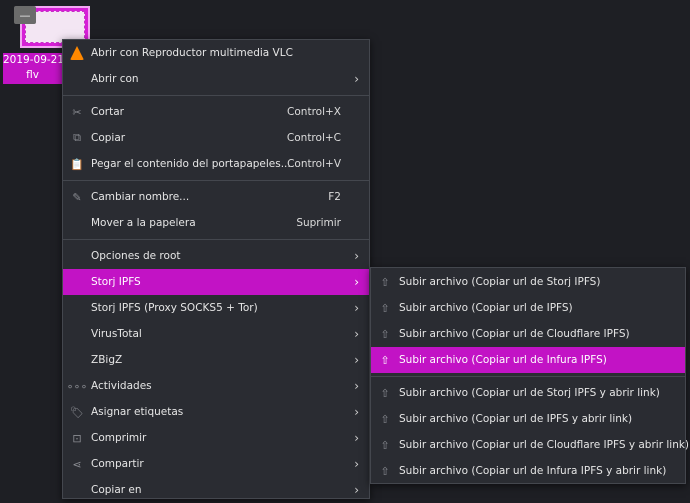  I want to click on menu-item-move-to-trash: Mover a la papelera Suprimir, so click(216, 223).